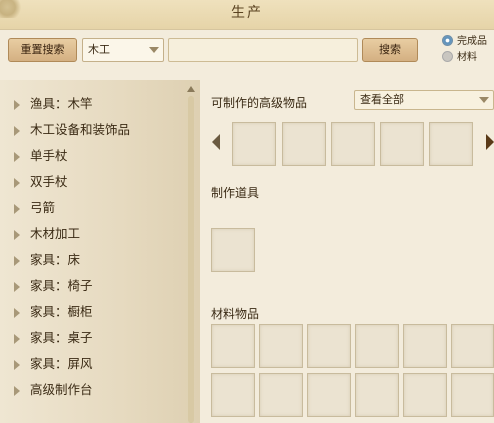 This screenshot has width=494, height=423. Describe the element at coordinates (216, 142) in the screenshot. I see `carousel-left-arrow-icon` at that location.